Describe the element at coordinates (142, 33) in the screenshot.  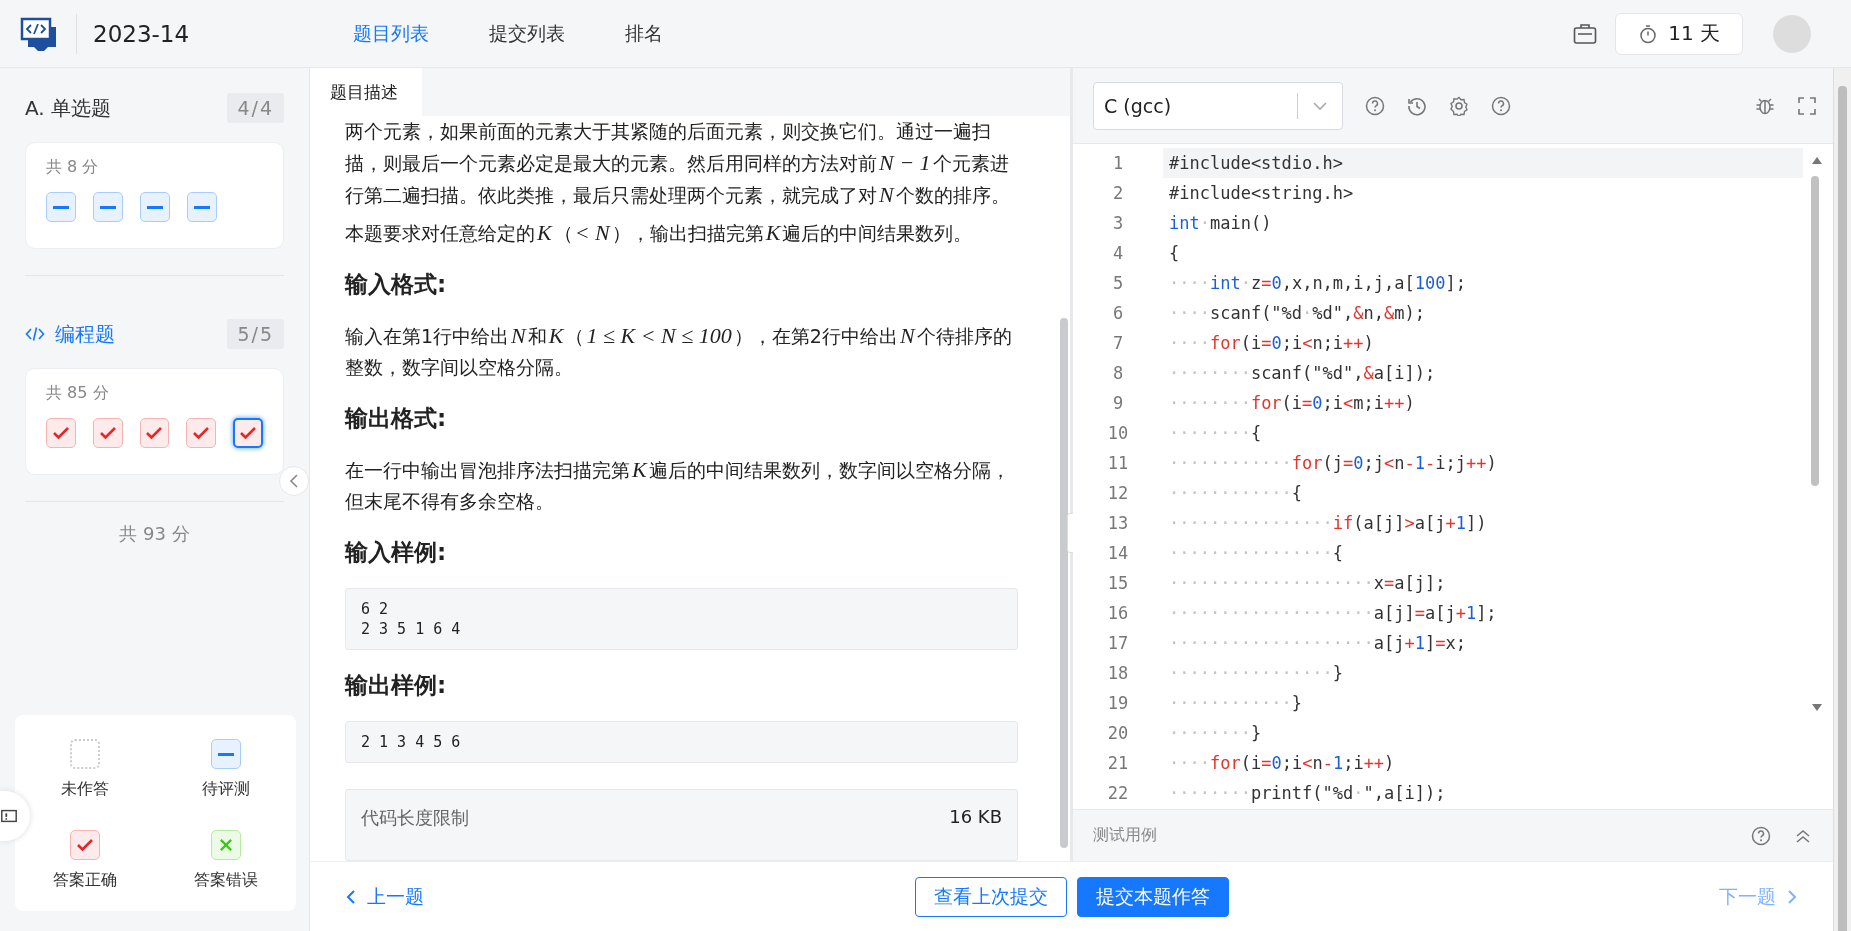
I see `contest-title: 2023-14` at that location.